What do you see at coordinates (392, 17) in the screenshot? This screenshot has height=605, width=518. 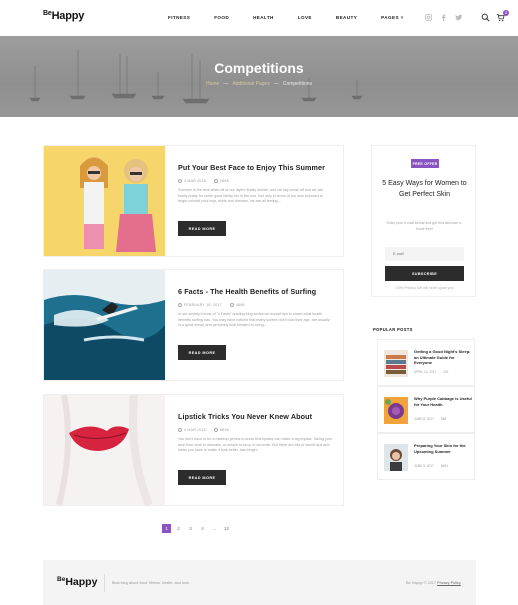 I see `nav-pages: PAGES ˅` at bounding box center [392, 17].